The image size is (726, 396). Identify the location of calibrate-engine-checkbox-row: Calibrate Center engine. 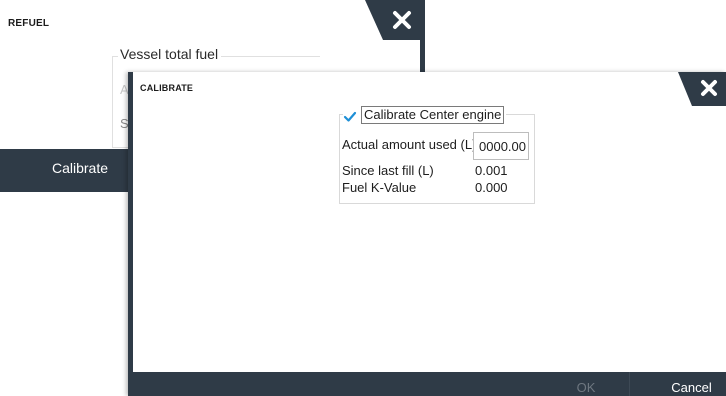
(425, 115).